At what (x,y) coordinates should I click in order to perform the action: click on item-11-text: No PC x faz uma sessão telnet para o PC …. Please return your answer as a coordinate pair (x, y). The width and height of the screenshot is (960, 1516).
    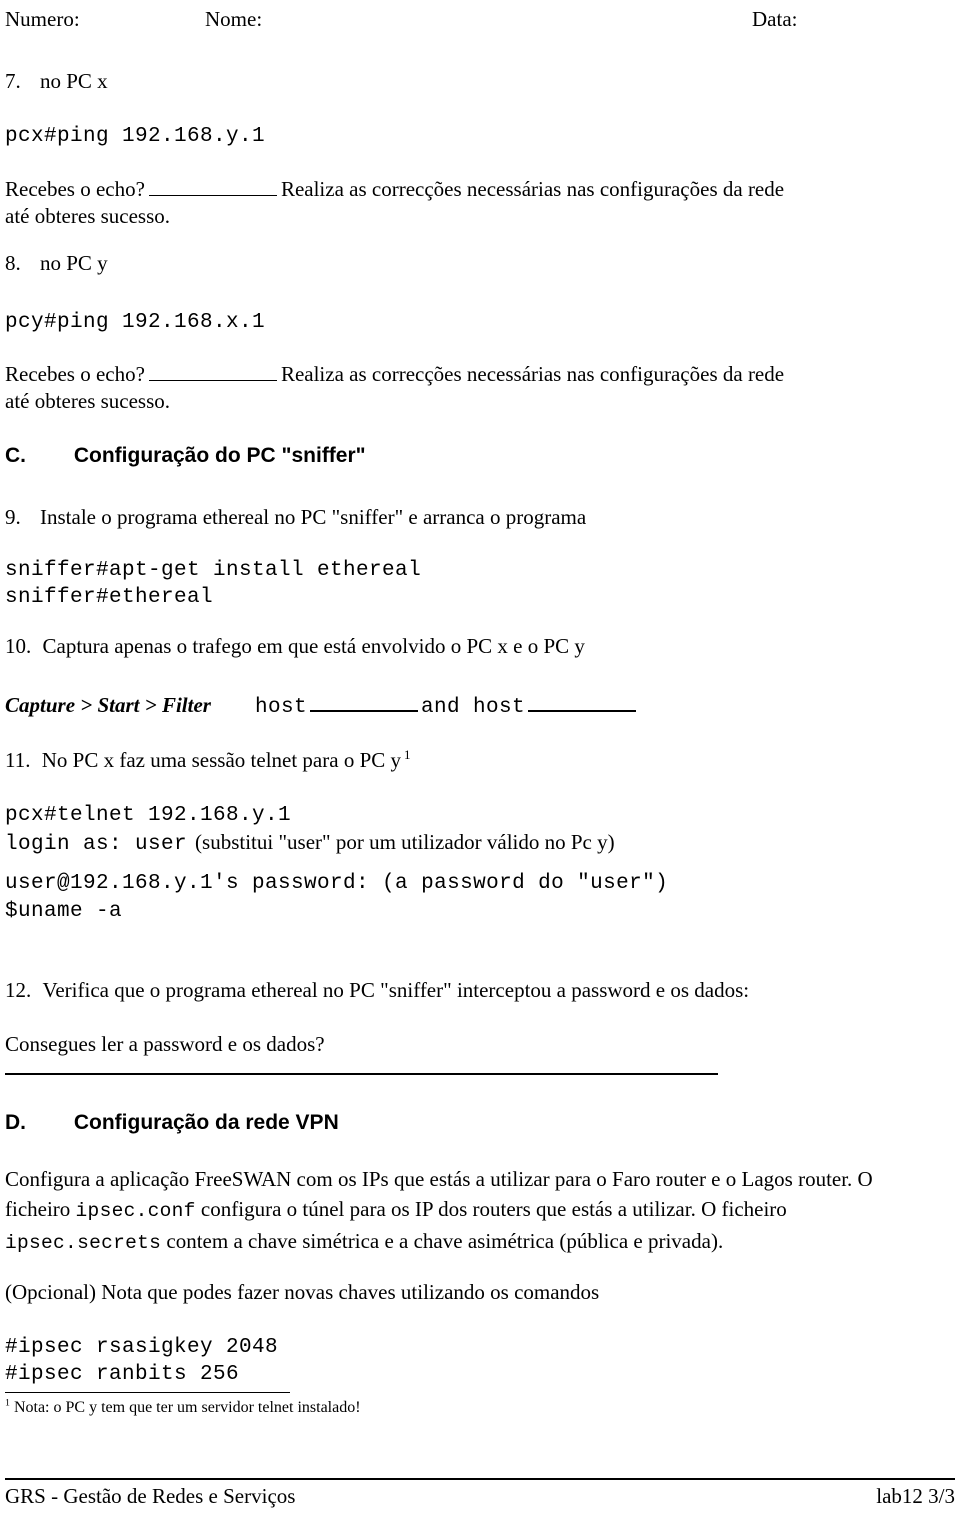
    Looking at the image, I should click on (221, 760).